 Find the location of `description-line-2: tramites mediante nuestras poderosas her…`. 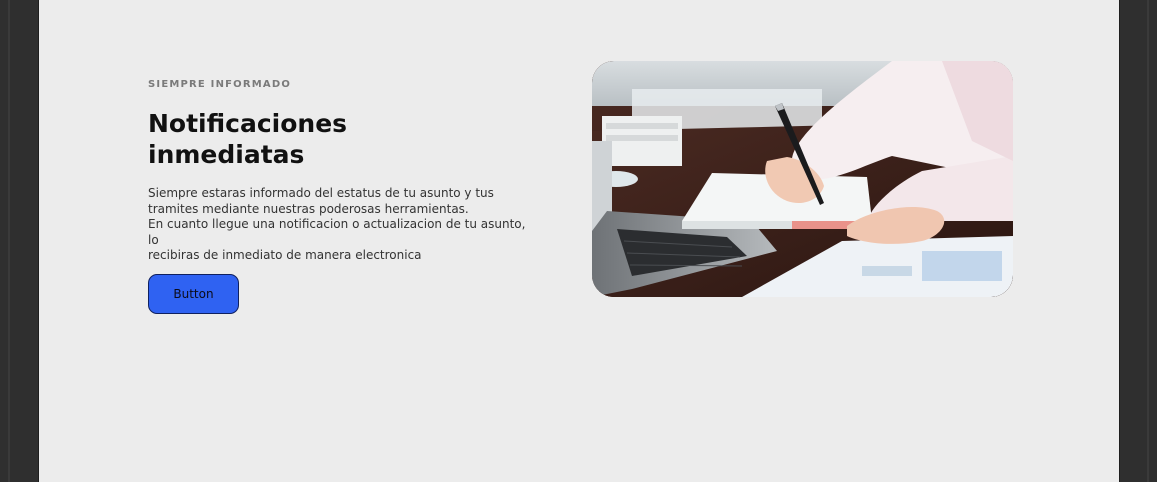

description-line-2: tramites mediante nuestras poderosas her… is located at coordinates (308, 208).